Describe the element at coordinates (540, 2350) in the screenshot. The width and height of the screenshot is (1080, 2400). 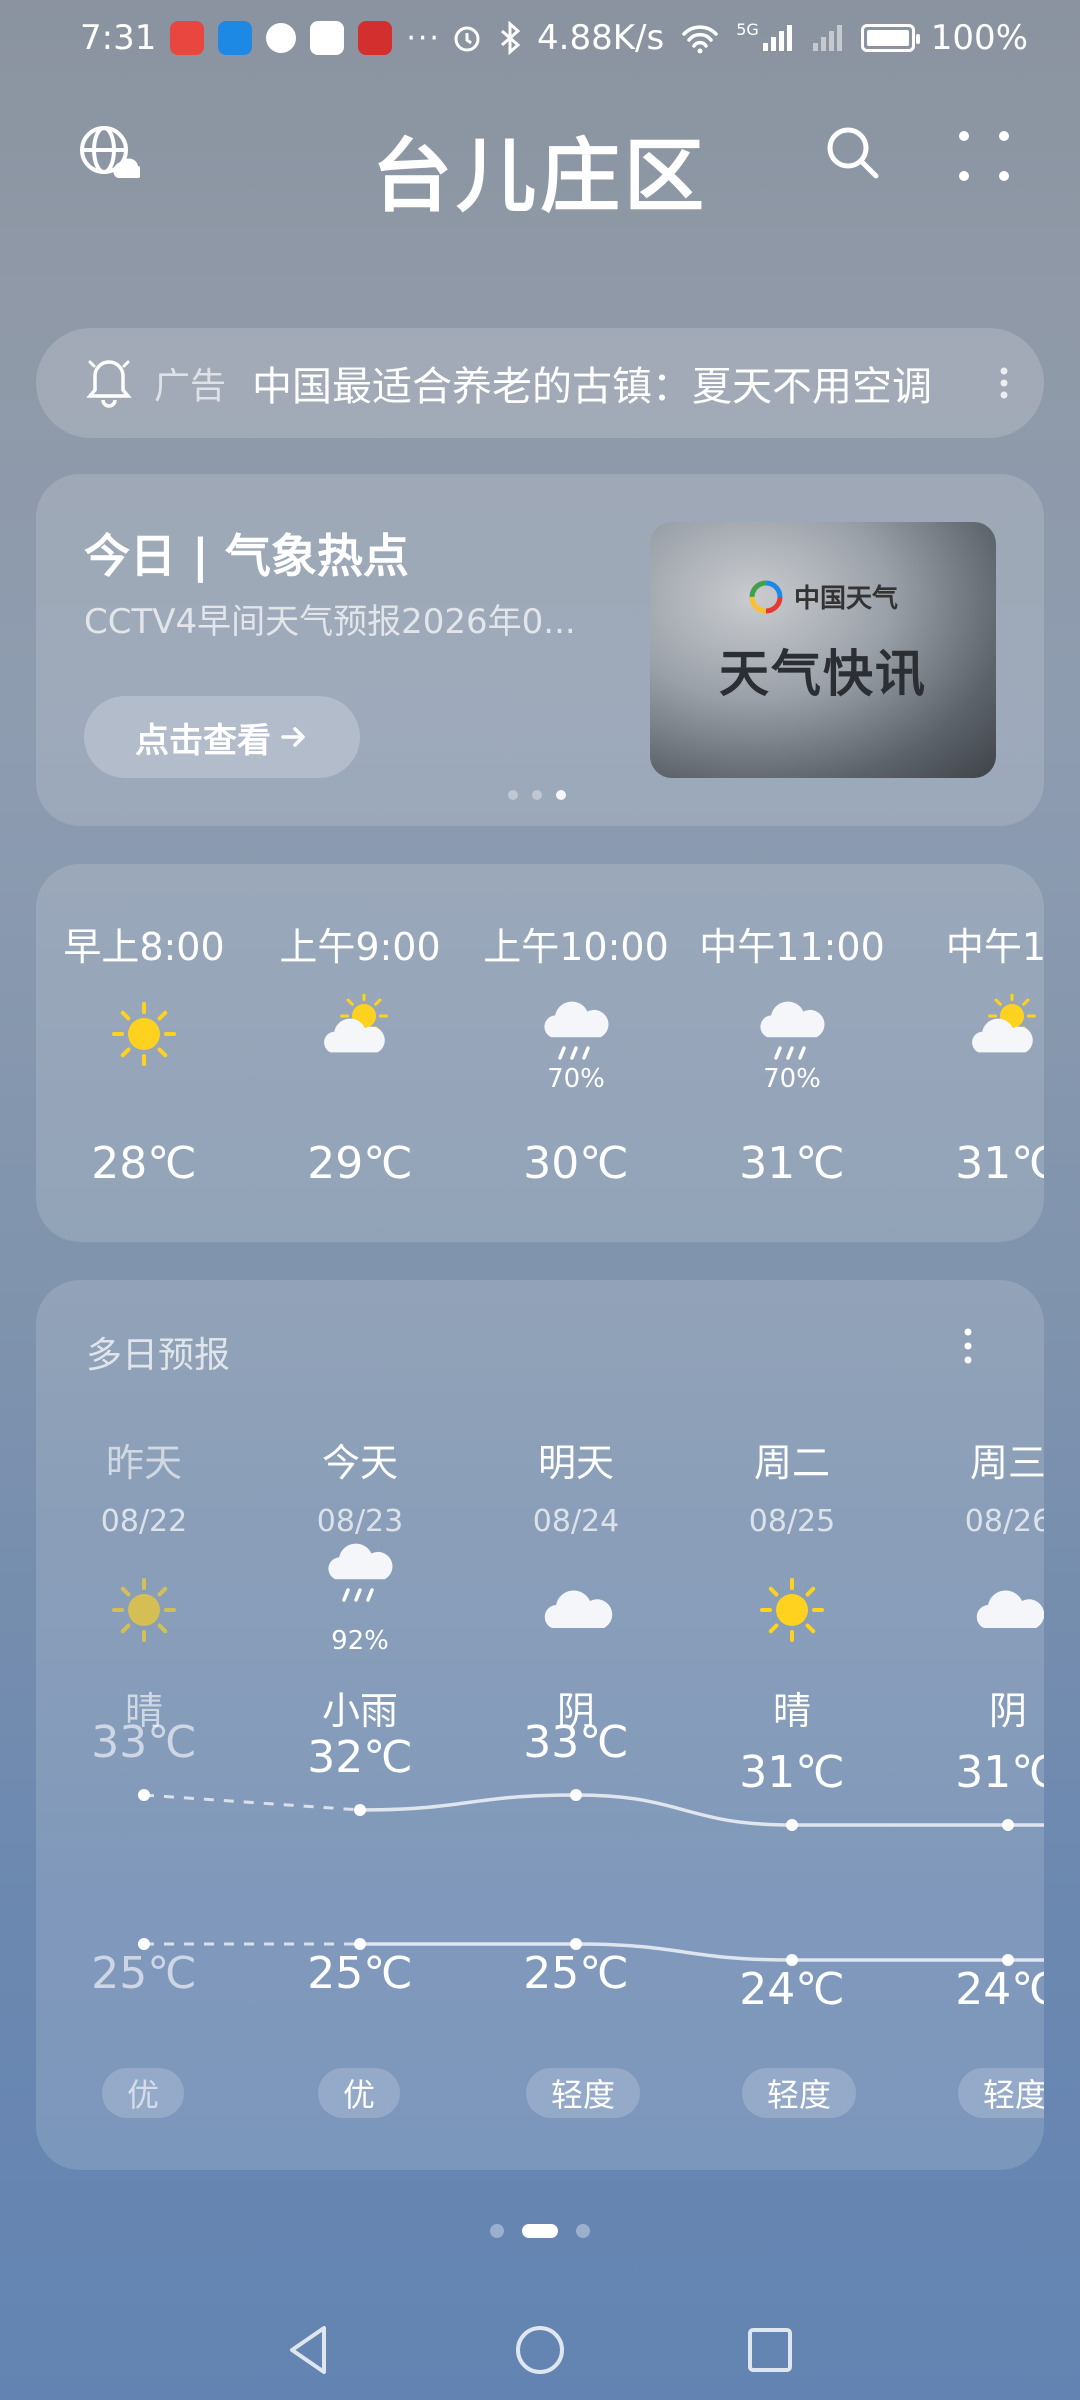
I see `home-icon` at that location.